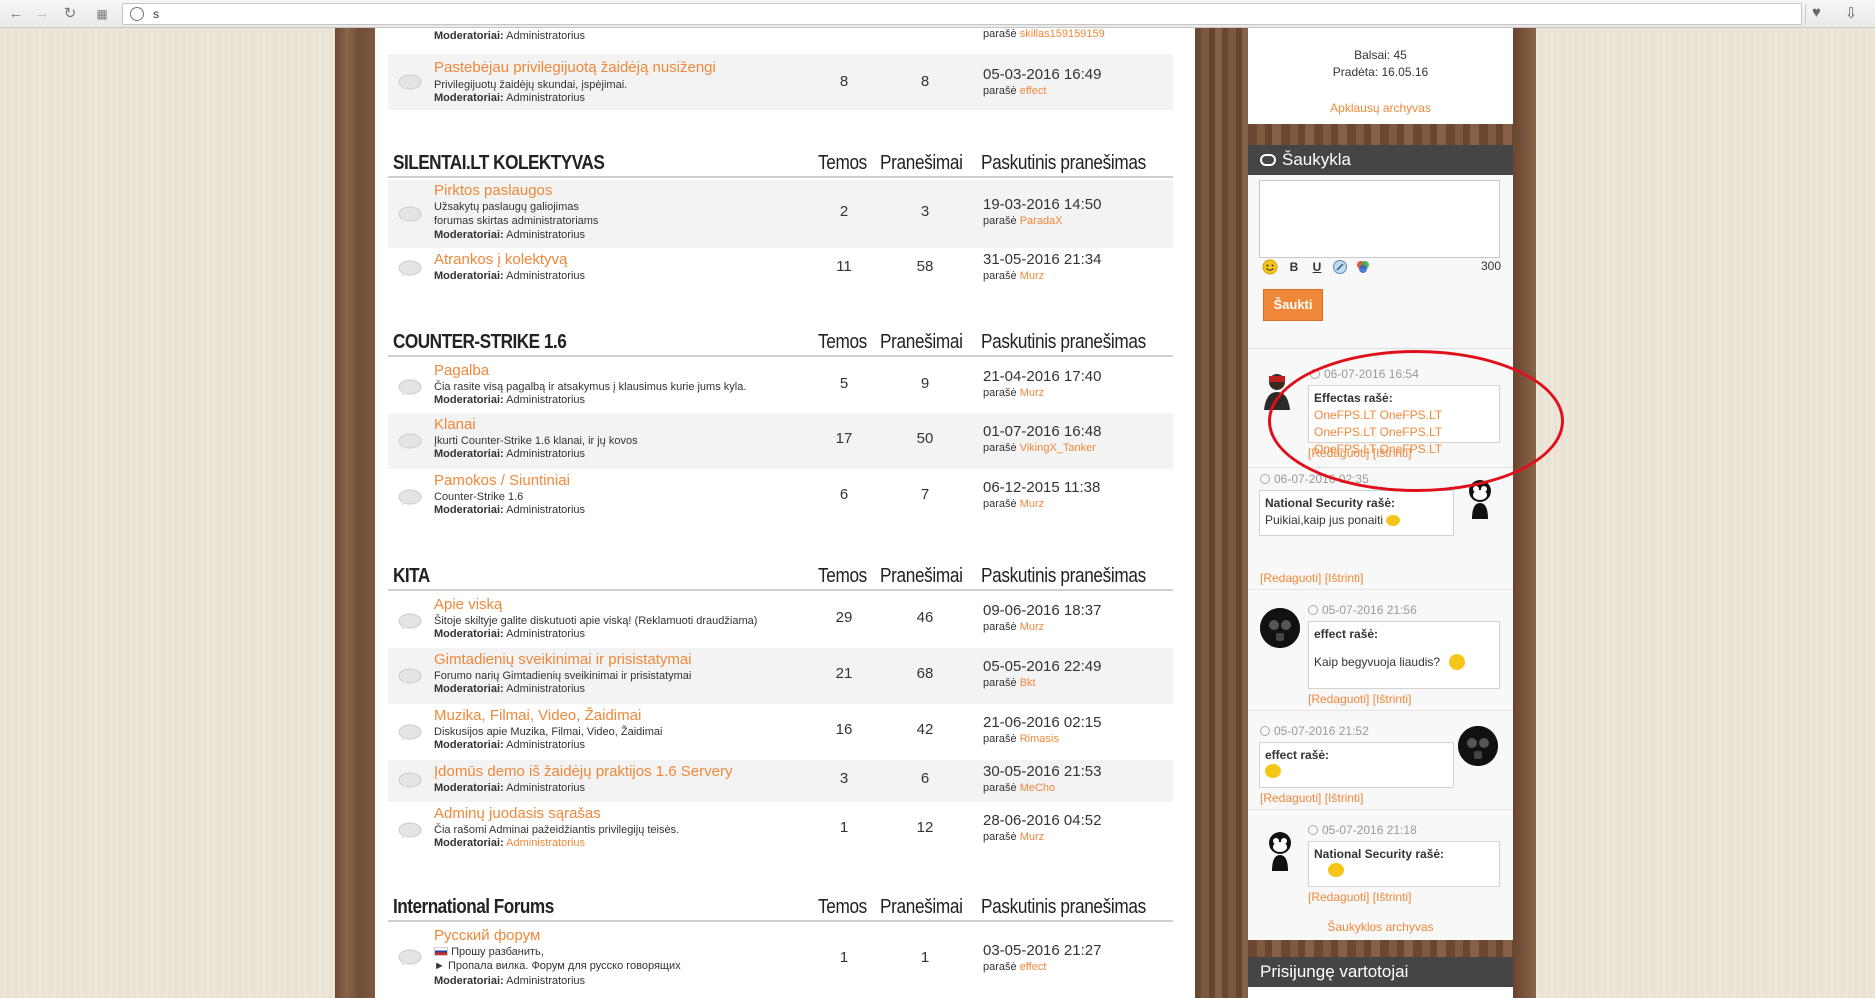 The width and height of the screenshot is (1875, 998). I want to click on topics-count: 2, so click(844, 211).